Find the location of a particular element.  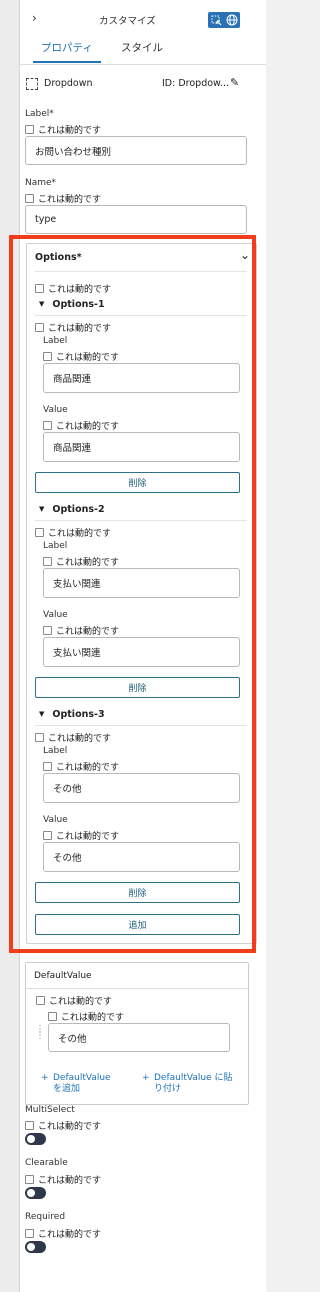

required-title: Required is located at coordinates (45, 1217).